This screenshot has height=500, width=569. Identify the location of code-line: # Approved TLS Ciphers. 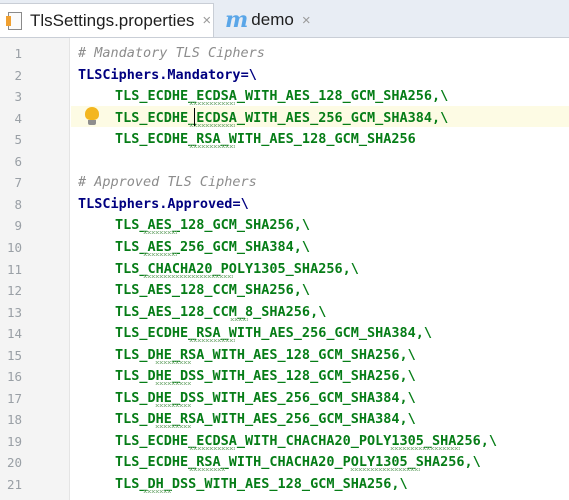
(167, 182).